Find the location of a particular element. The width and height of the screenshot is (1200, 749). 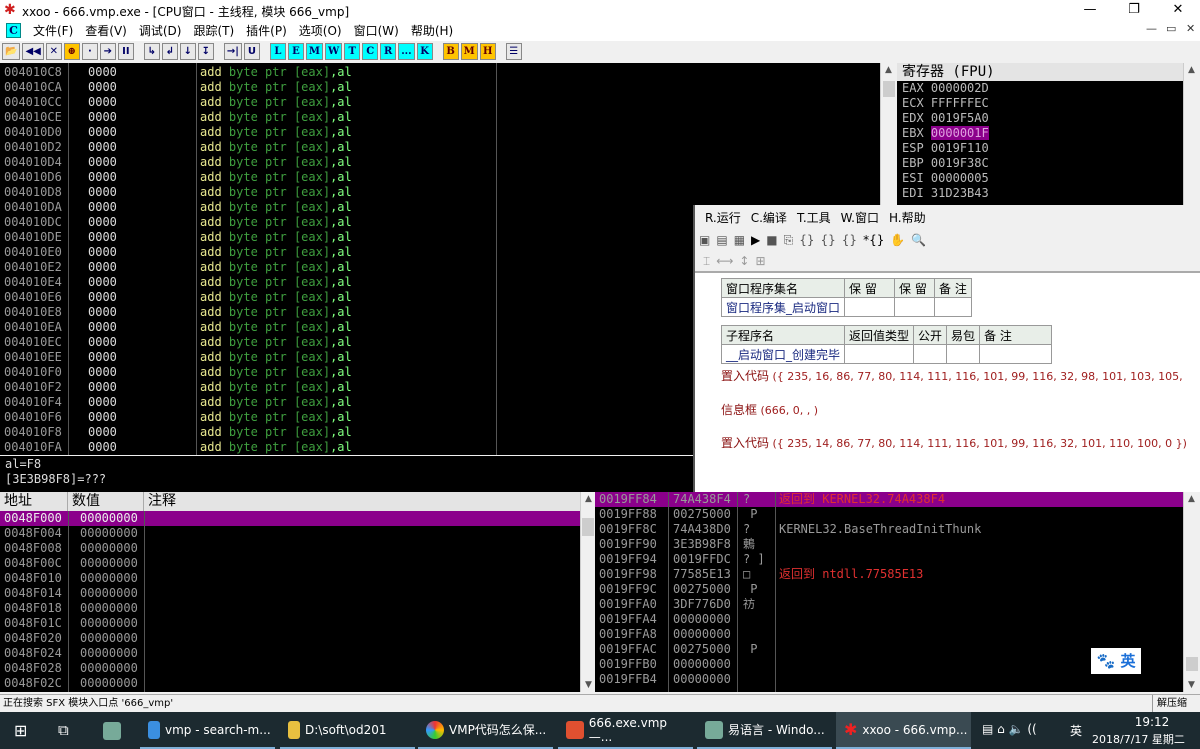

ime-indicator: 🐾 英 is located at coordinates (1116, 661).